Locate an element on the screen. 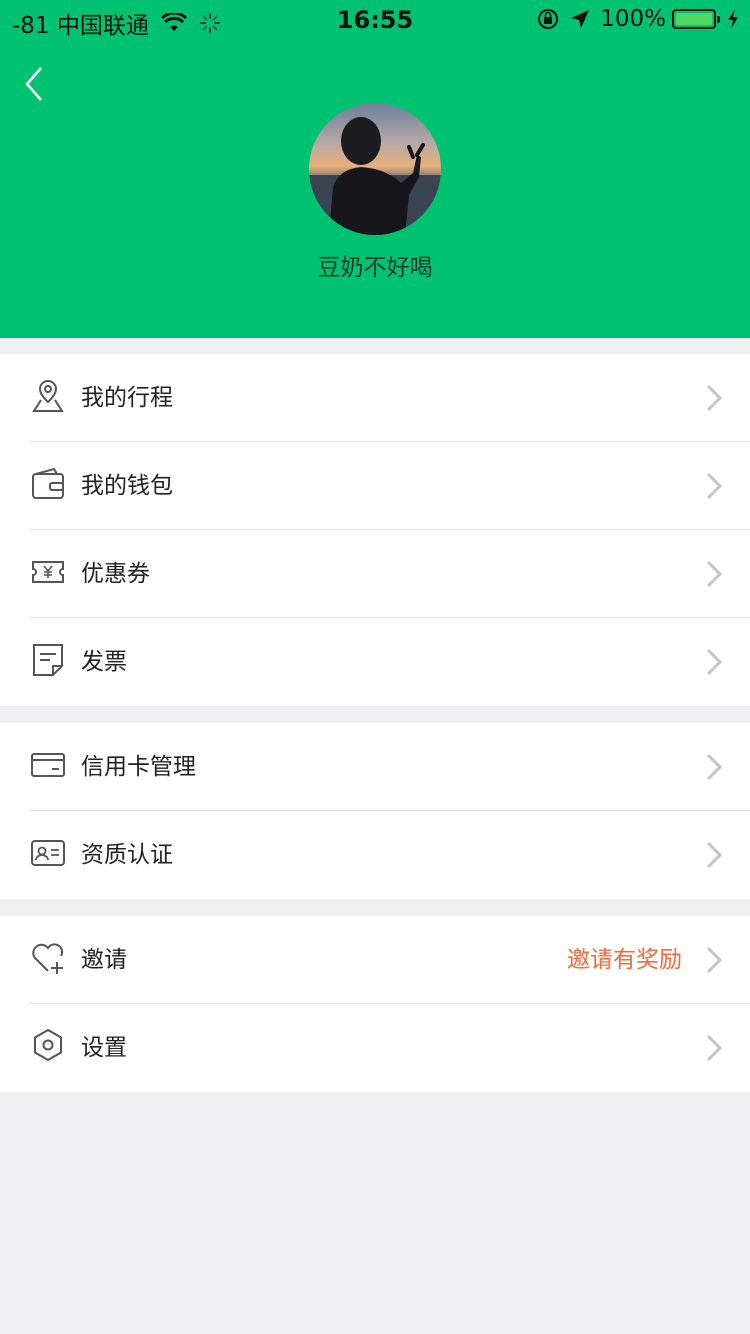  location-arrow-icon is located at coordinates (580, 19).